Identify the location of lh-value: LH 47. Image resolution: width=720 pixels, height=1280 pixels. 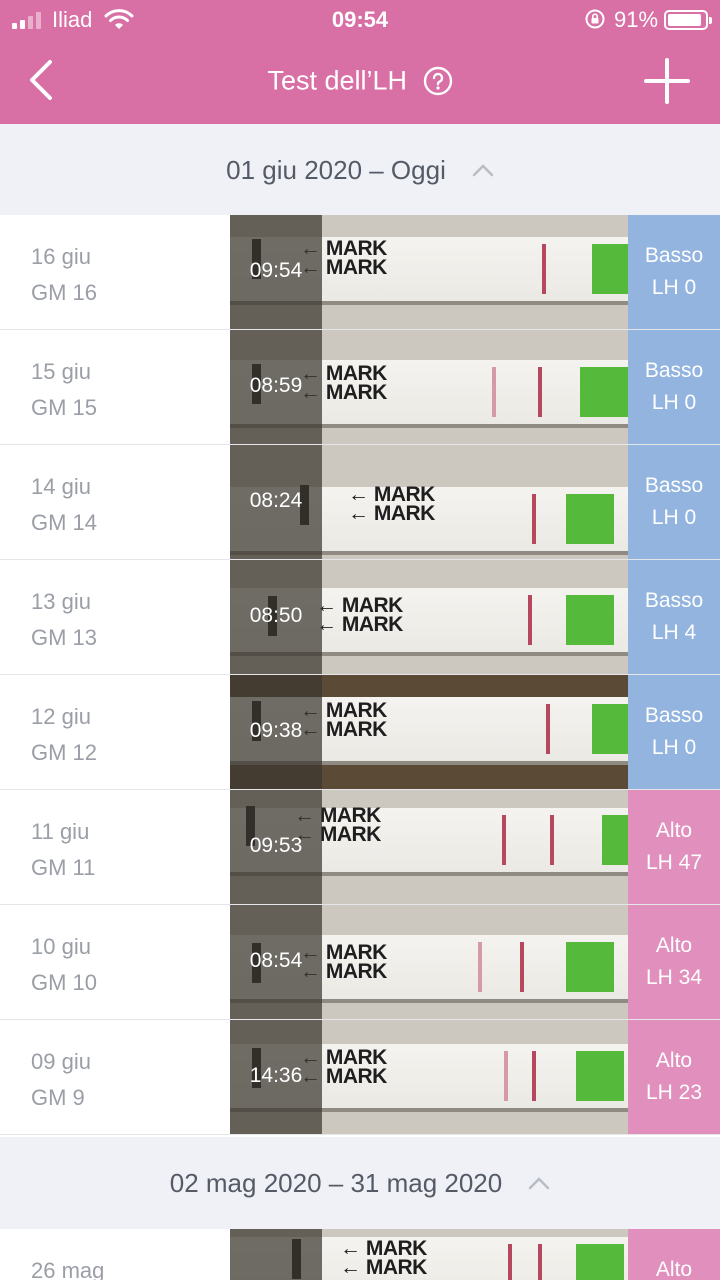
(674, 862).